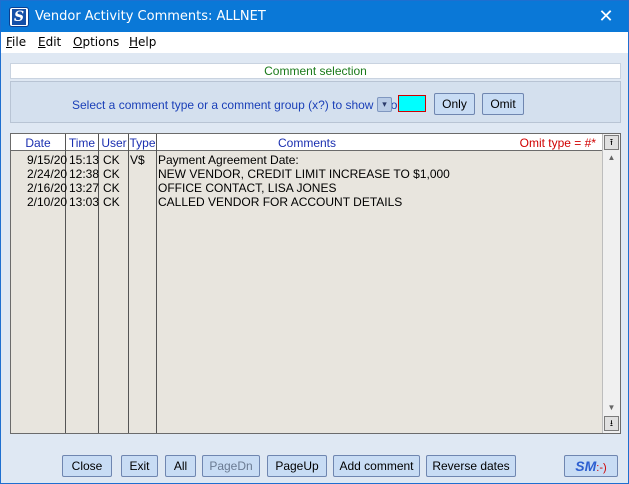  I want to click on cell-date: 2/10/20, so click(47, 202).